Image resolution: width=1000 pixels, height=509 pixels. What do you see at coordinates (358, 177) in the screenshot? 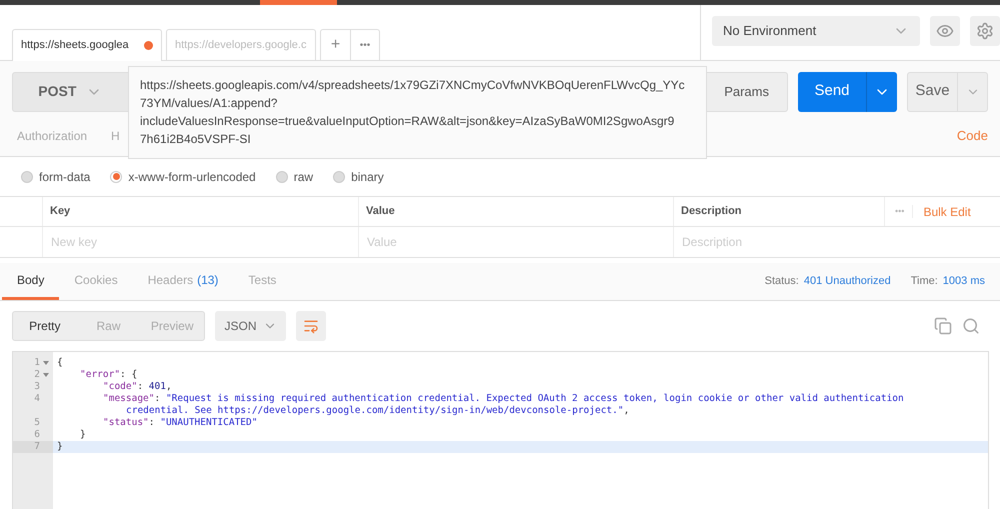
I see `body-mode-radio: binary` at bounding box center [358, 177].